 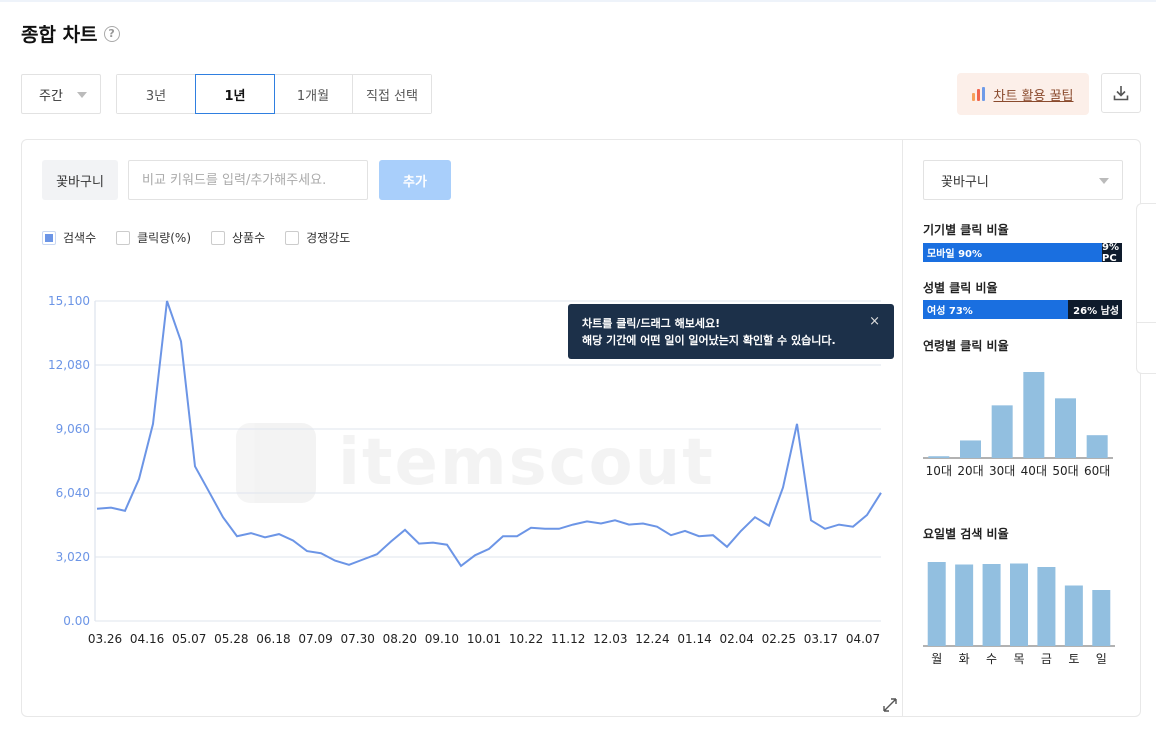 I want to click on y-tick-label: 15,100, so click(x=69, y=301).